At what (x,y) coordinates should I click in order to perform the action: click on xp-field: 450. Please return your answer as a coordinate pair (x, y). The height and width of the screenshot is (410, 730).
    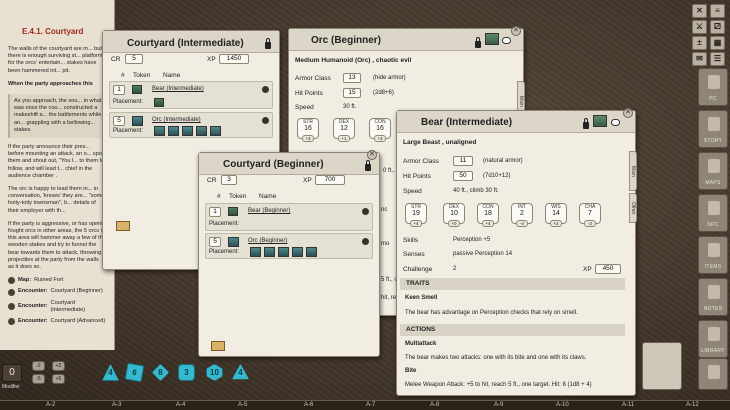
    Looking at the image, I should click on (608, 269).